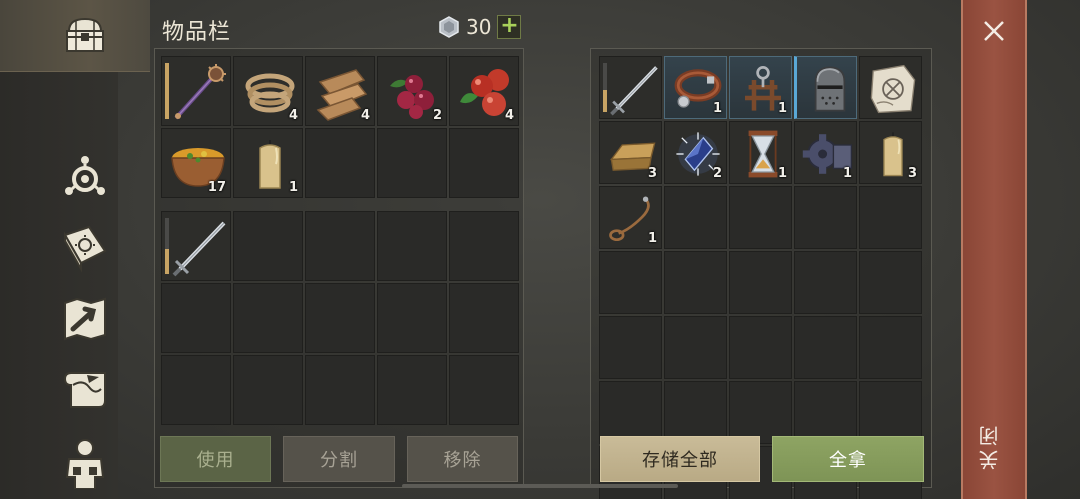  What do you see at coordinates (634, 91) in the screenshot?
I see `sword-icon` at bounding box center [634, 91].